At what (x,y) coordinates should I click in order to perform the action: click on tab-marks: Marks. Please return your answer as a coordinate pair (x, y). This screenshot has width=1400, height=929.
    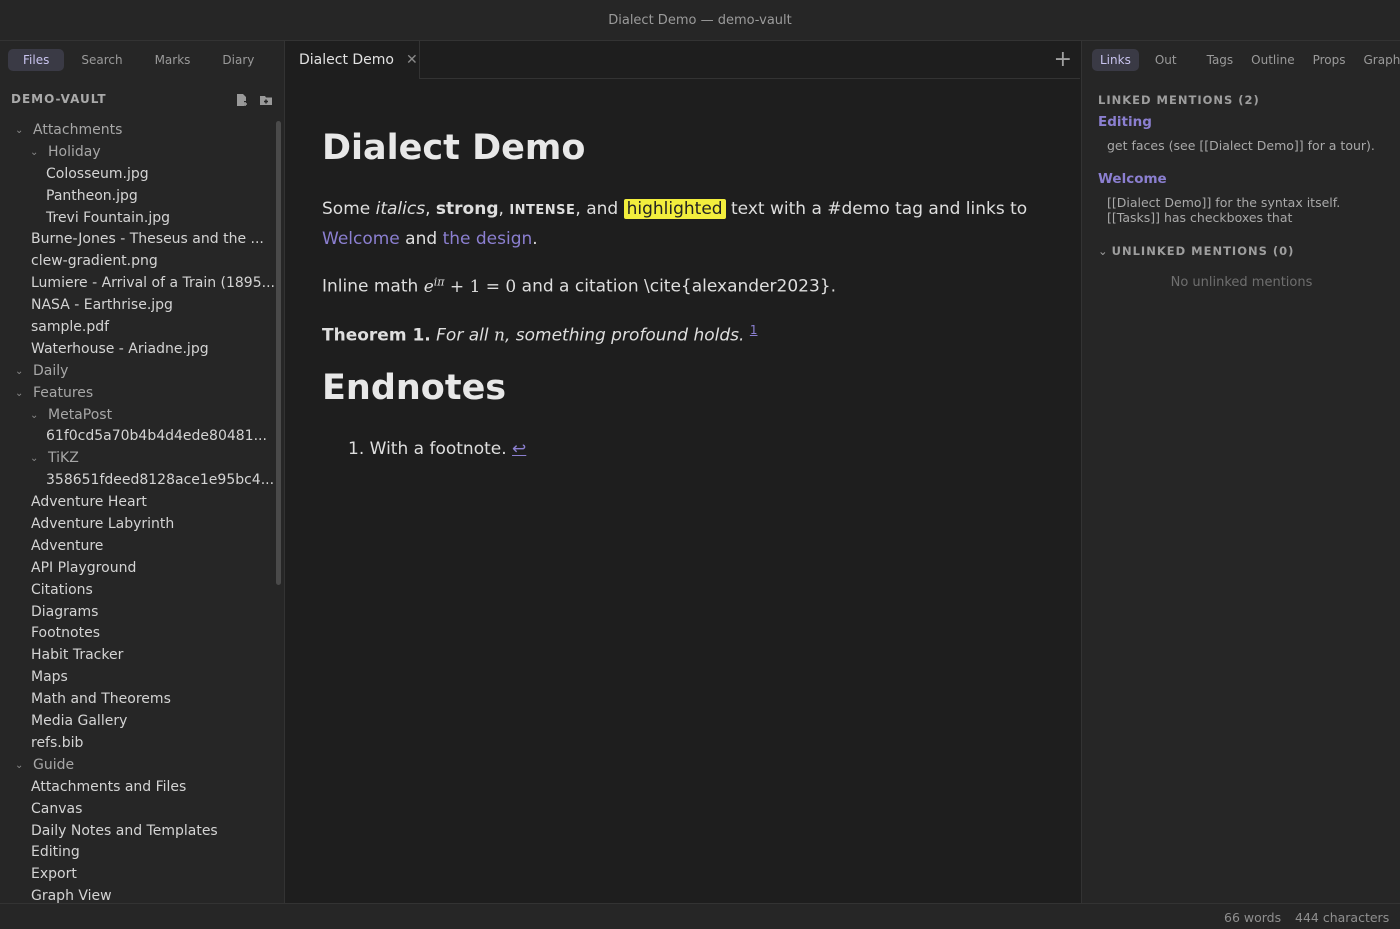
    Looking at the image, I should click on (173, 60).